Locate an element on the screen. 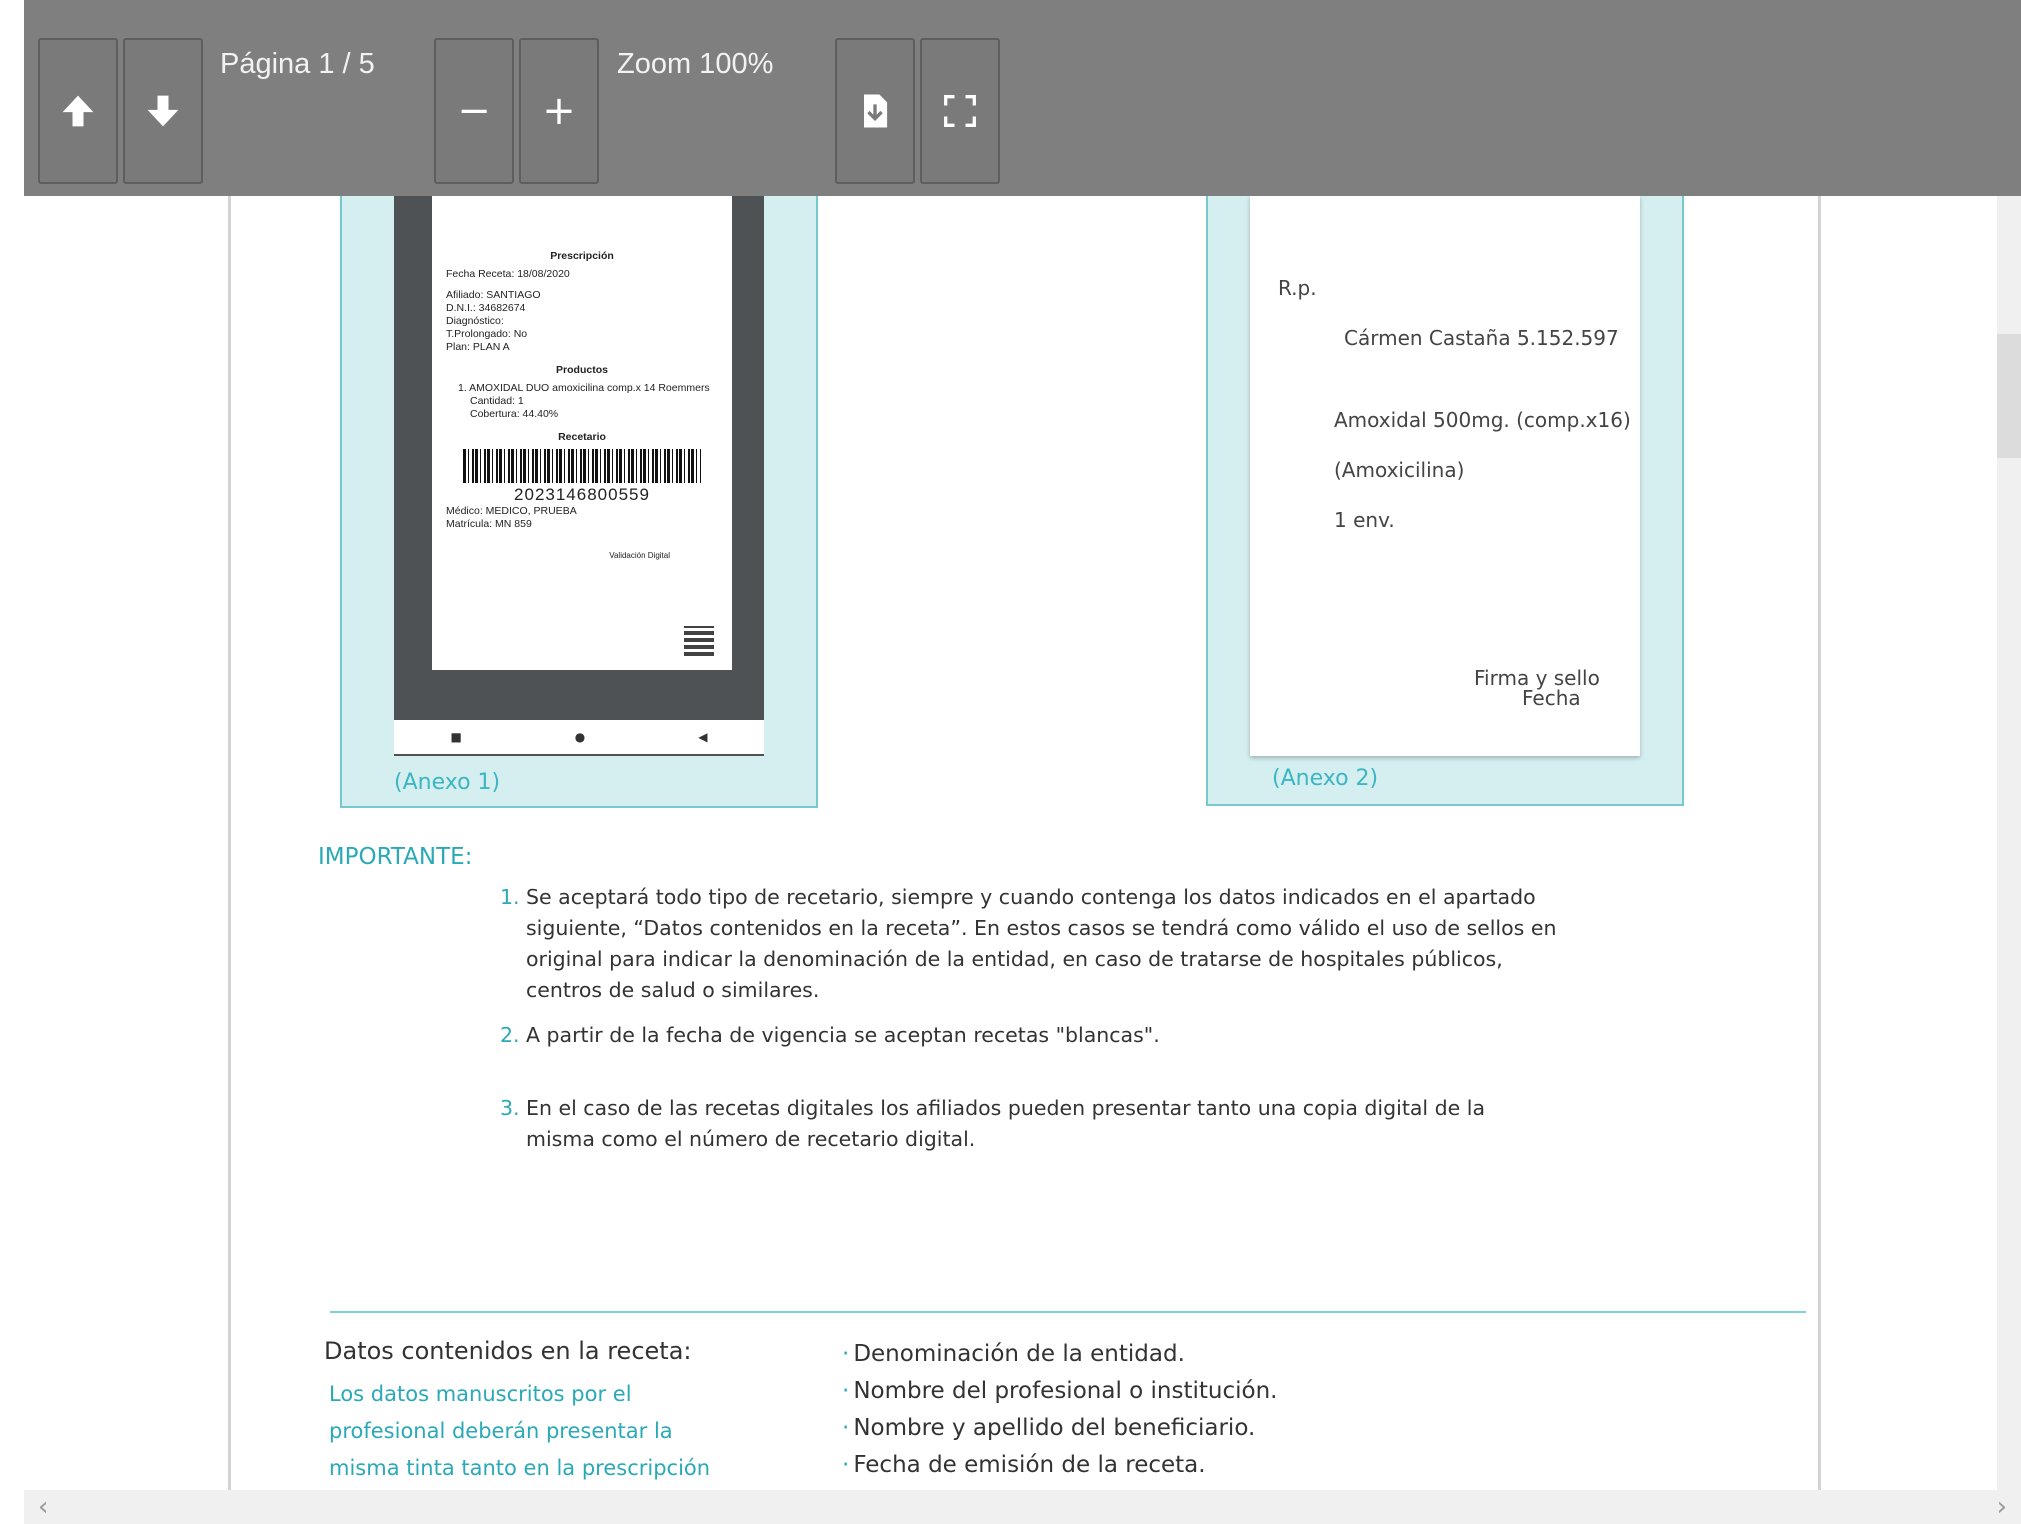 Image resolution: width=2021 pixels, height=1524 pixels. plus-icon: + is located at coordinates (559, 111).